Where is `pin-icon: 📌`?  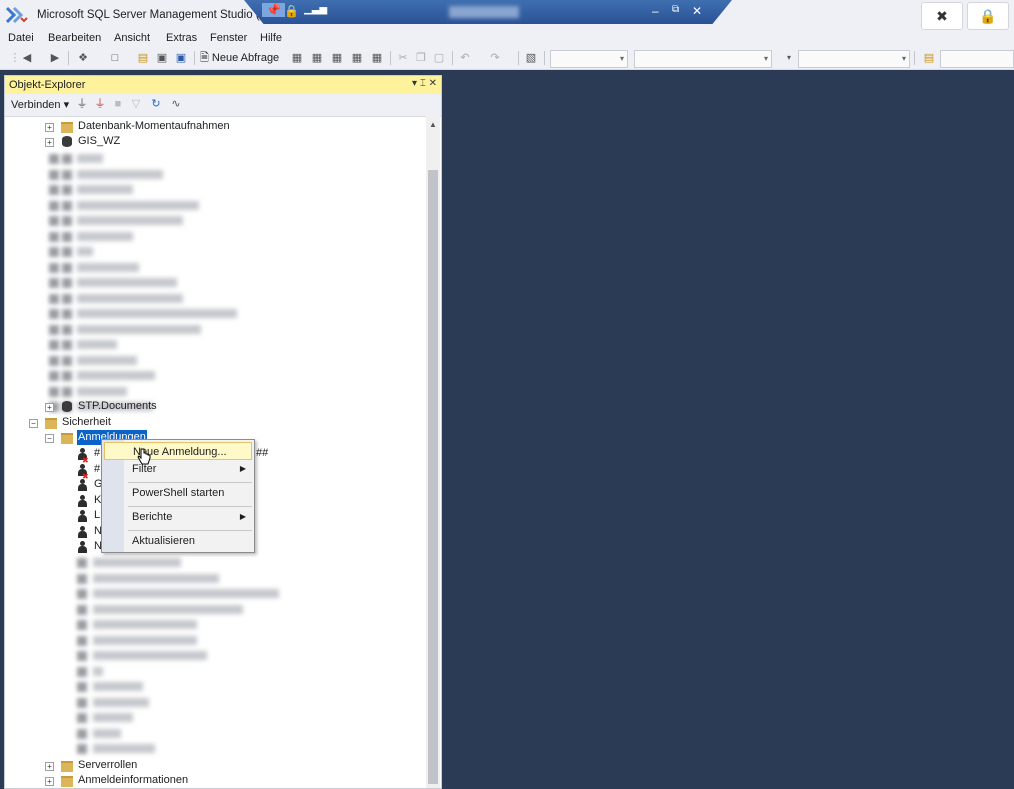
pin-icon: 📌 is located at coordinates (273, 10).